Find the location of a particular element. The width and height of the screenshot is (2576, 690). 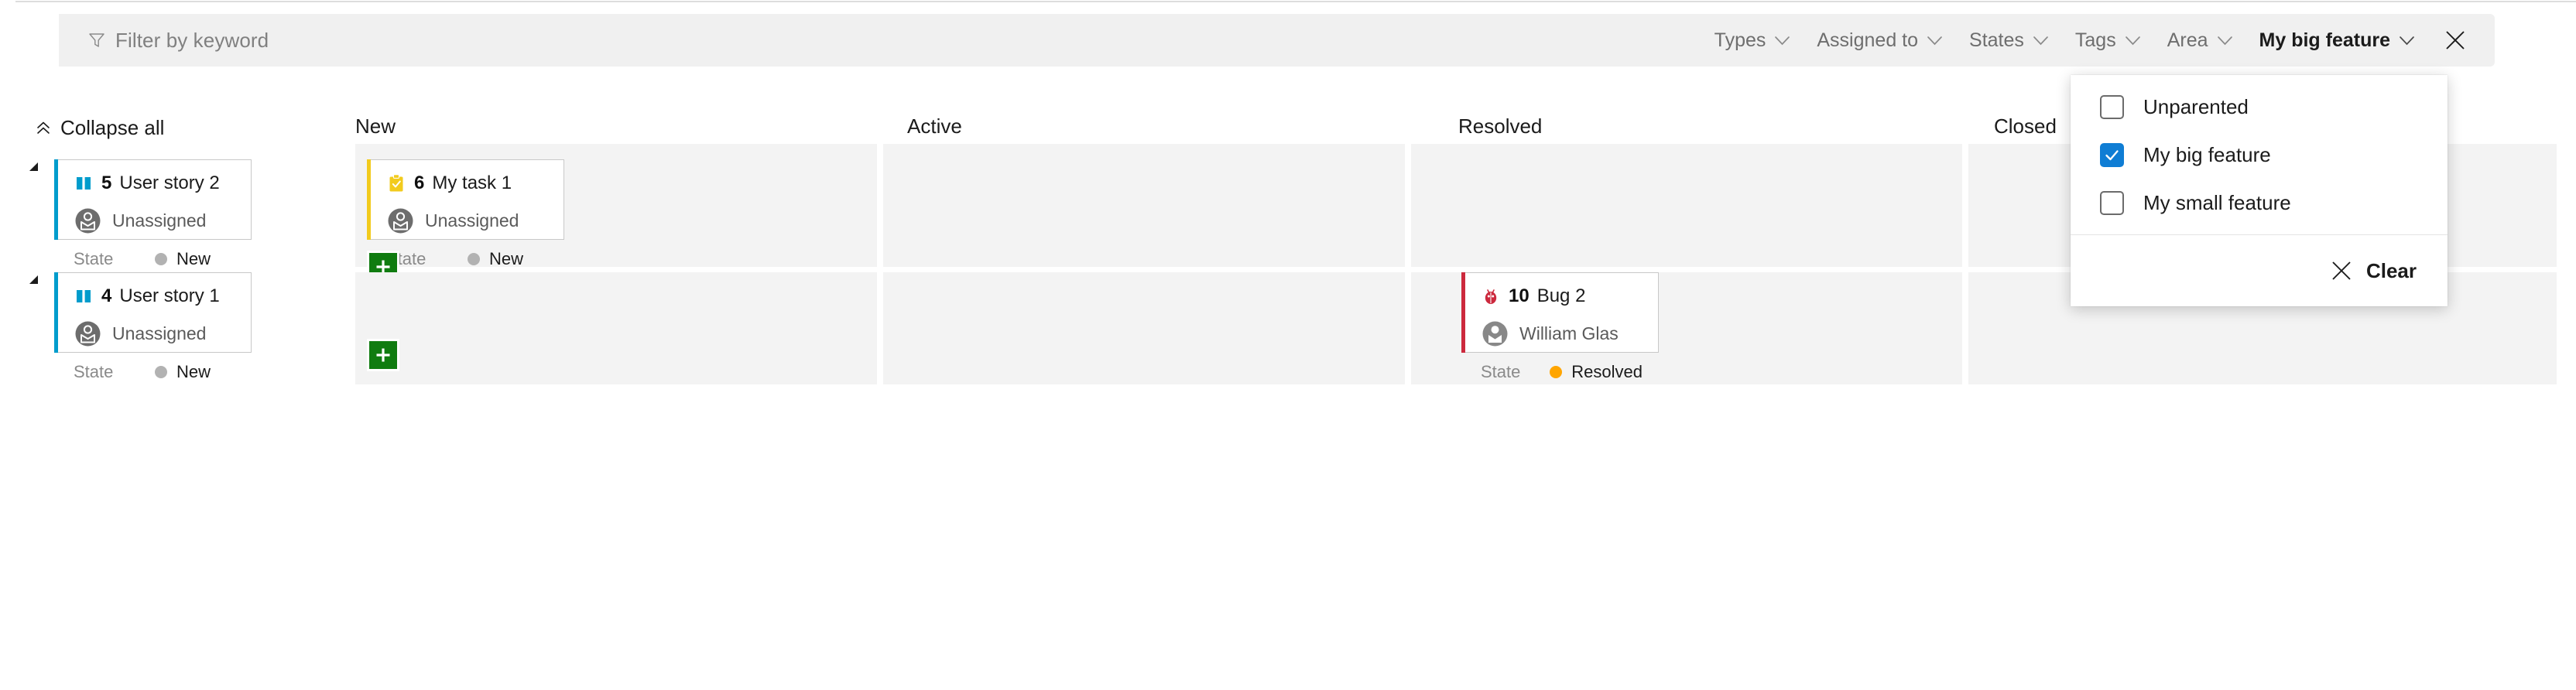

card-title: Bug 2 is located at coordinates (1561, 295).